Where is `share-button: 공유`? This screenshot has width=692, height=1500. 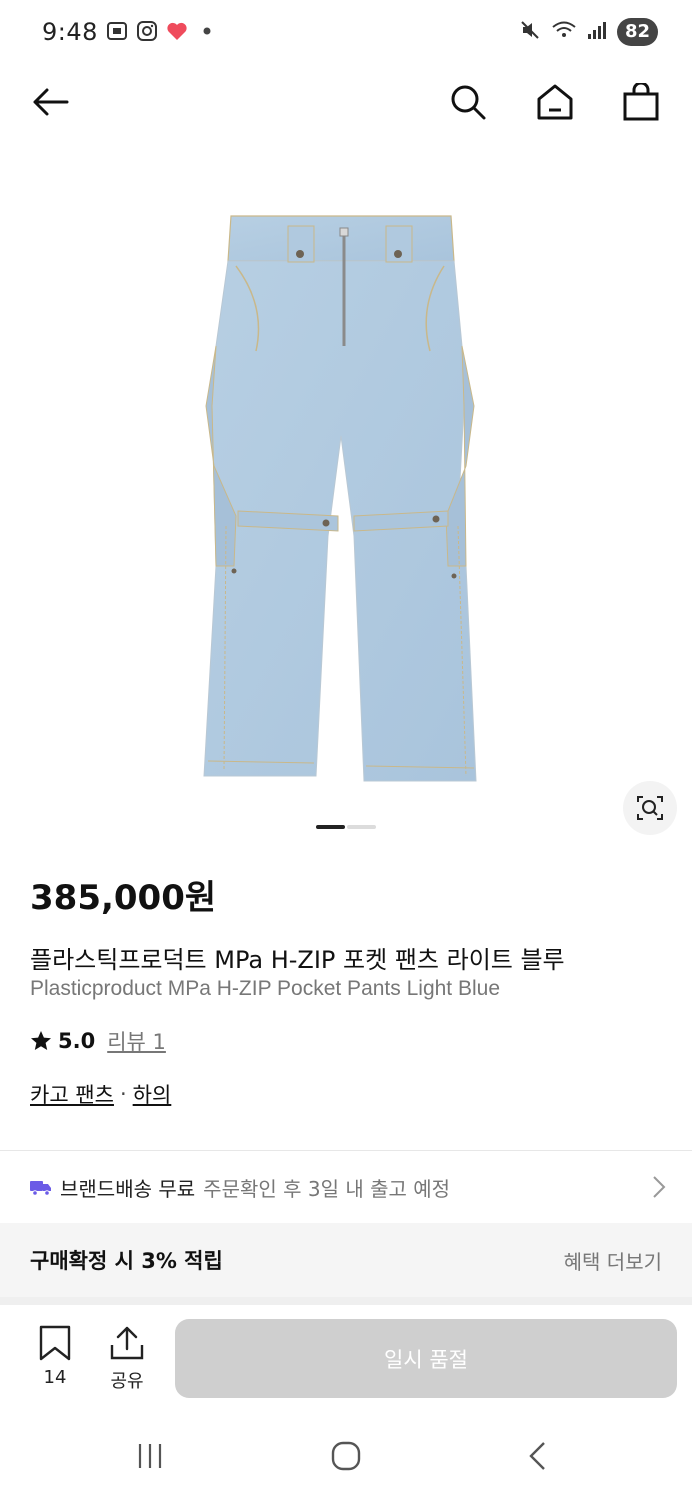
share-button: 공유 is located at coordinates (127, 1359).